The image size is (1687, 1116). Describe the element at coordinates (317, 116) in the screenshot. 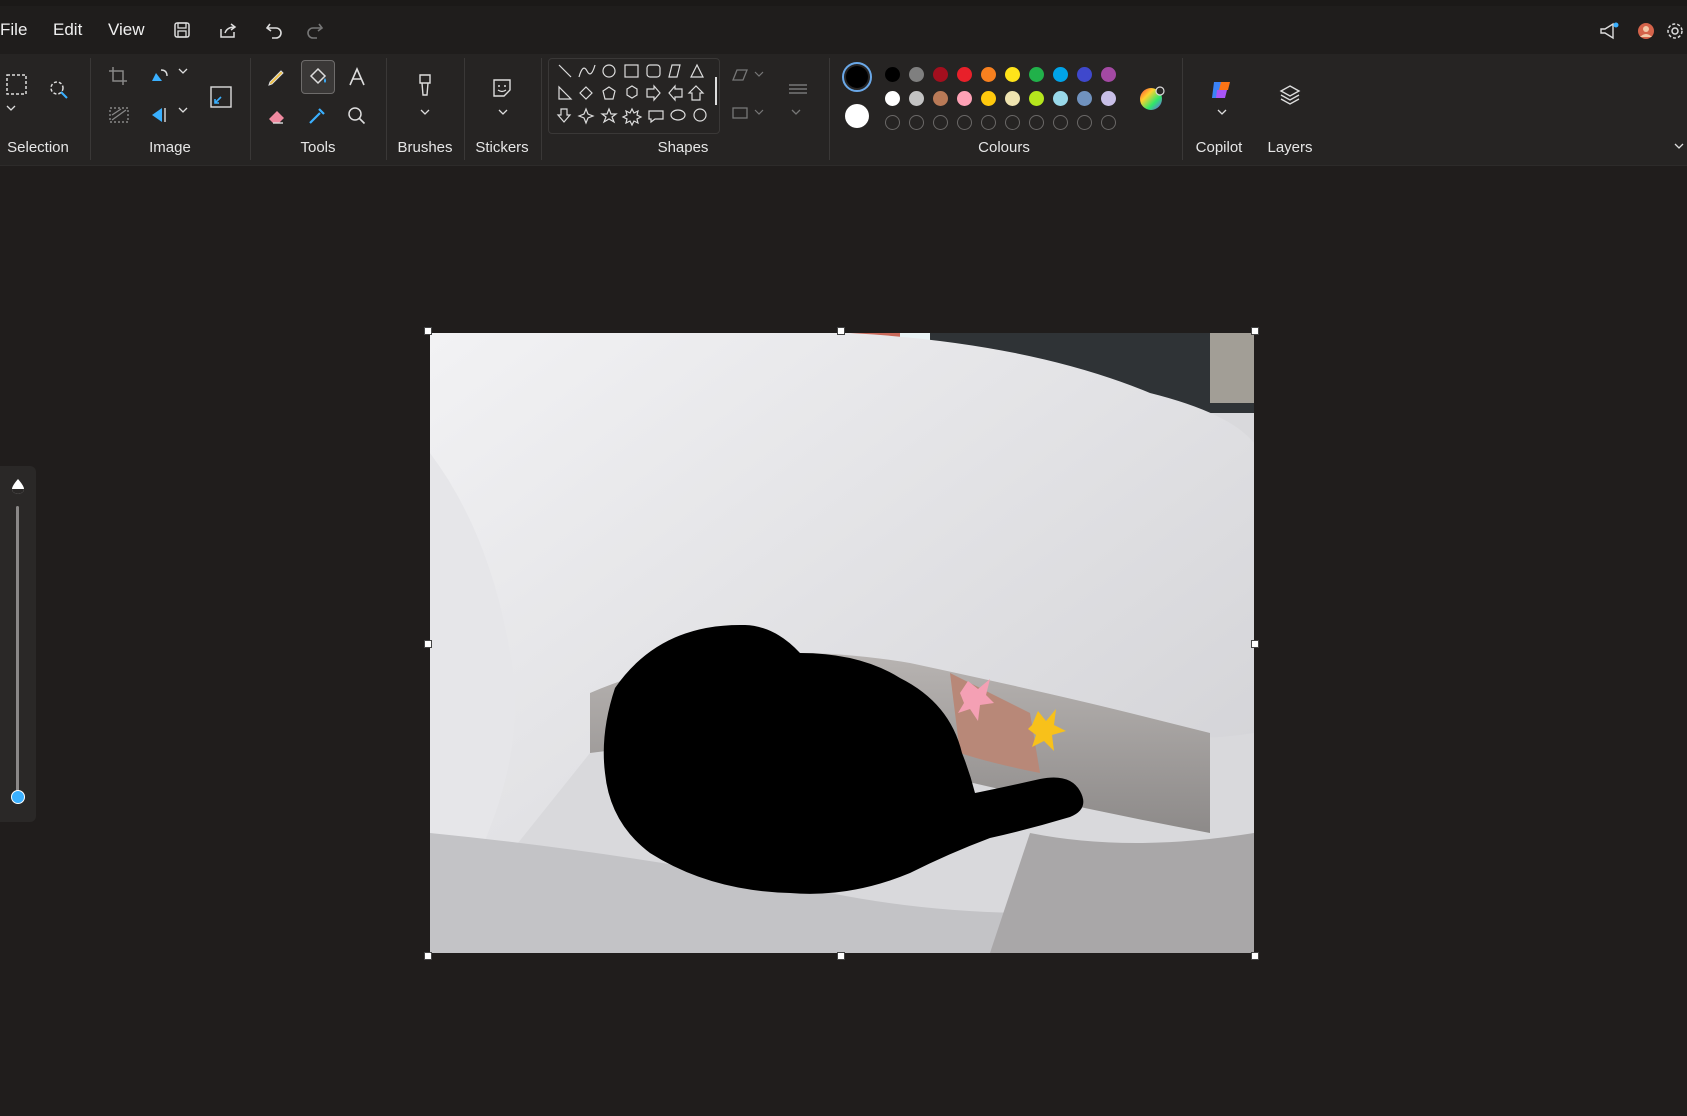

I see `colour-picker-icon` at that location.